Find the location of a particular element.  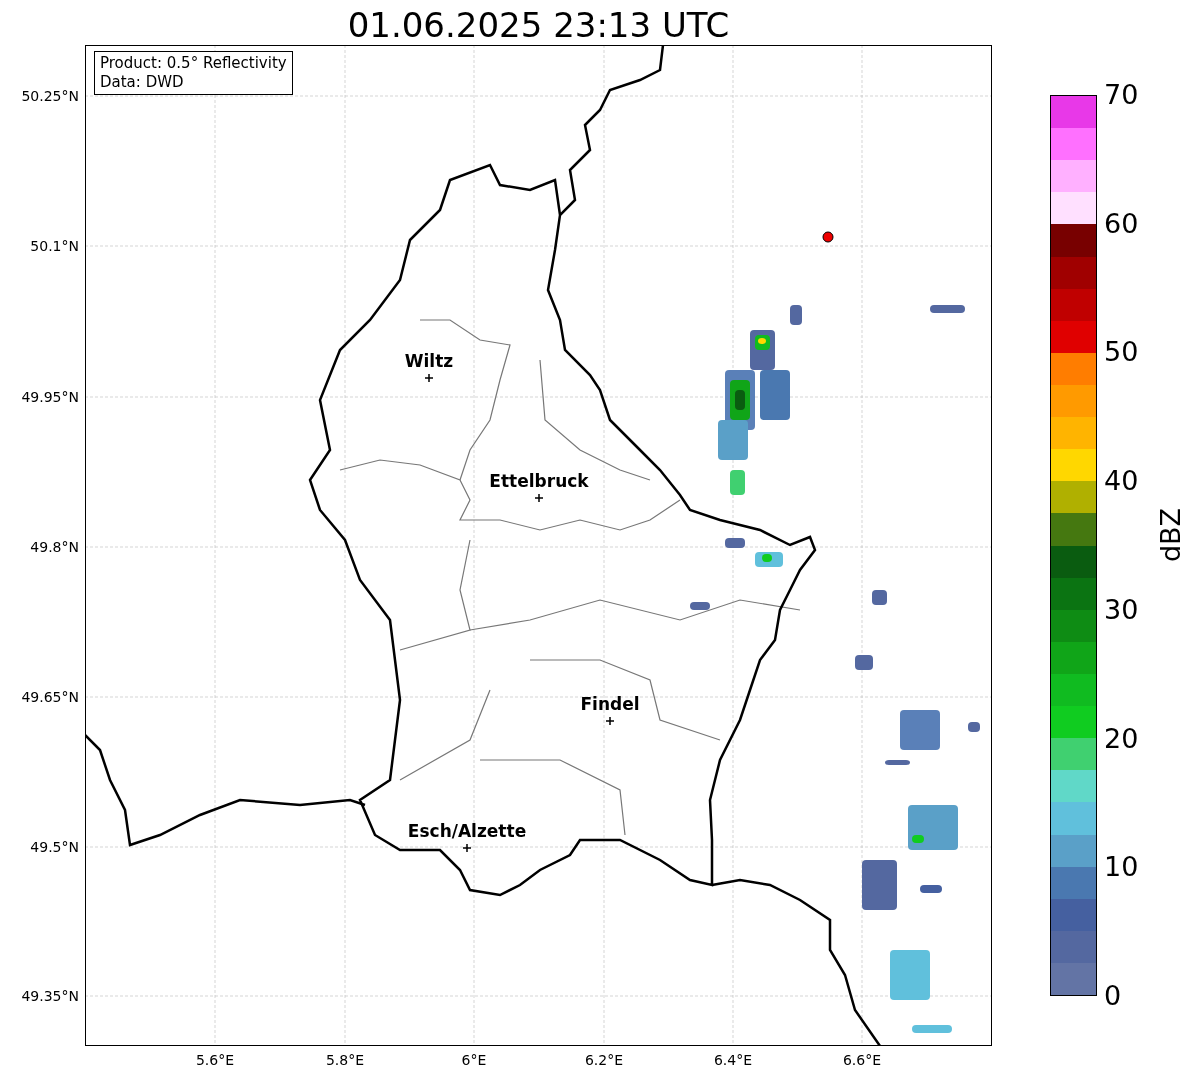

colorbar-tick-label: 60 is located at coordinates (1121, 223).